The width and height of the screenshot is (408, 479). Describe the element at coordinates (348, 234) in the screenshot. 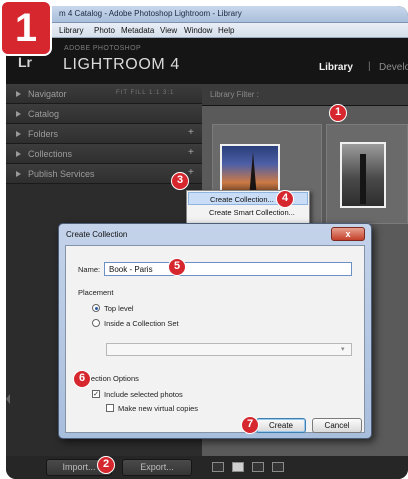

I see `close-icon: x` at that location.